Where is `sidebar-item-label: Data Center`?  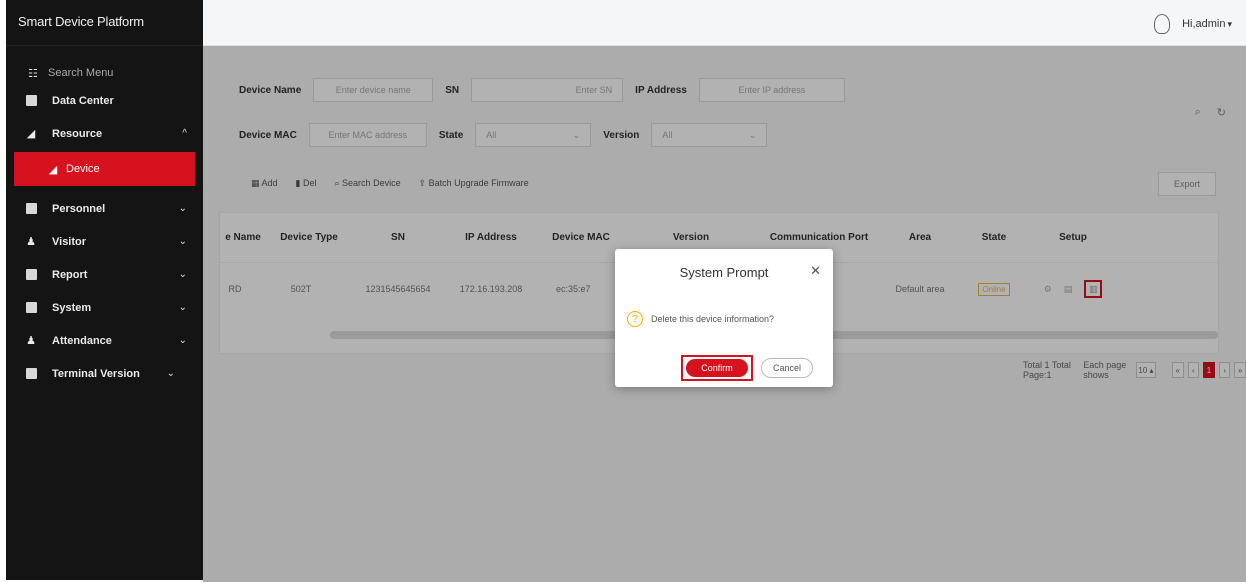 sidebar-item-label: Data Center is located at coordinates (83, 100).